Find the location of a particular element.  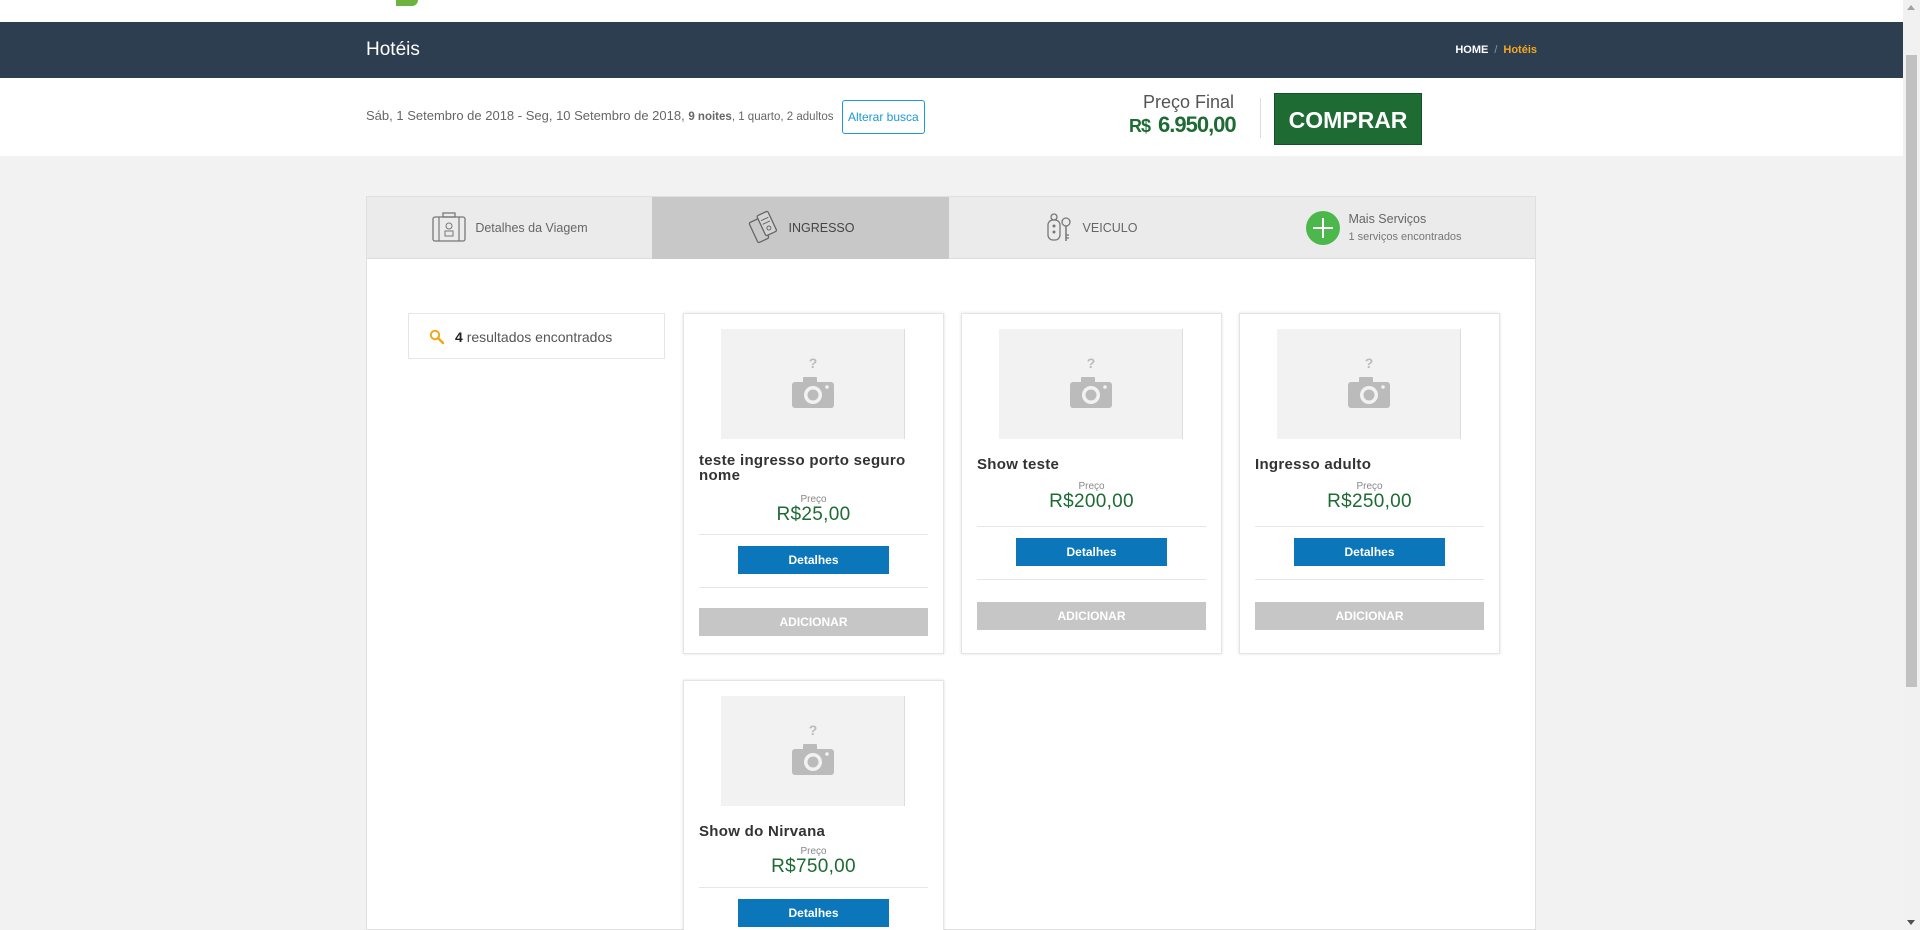

tab-ticket-label: INGRESSO is located at coordinates (821, 228).